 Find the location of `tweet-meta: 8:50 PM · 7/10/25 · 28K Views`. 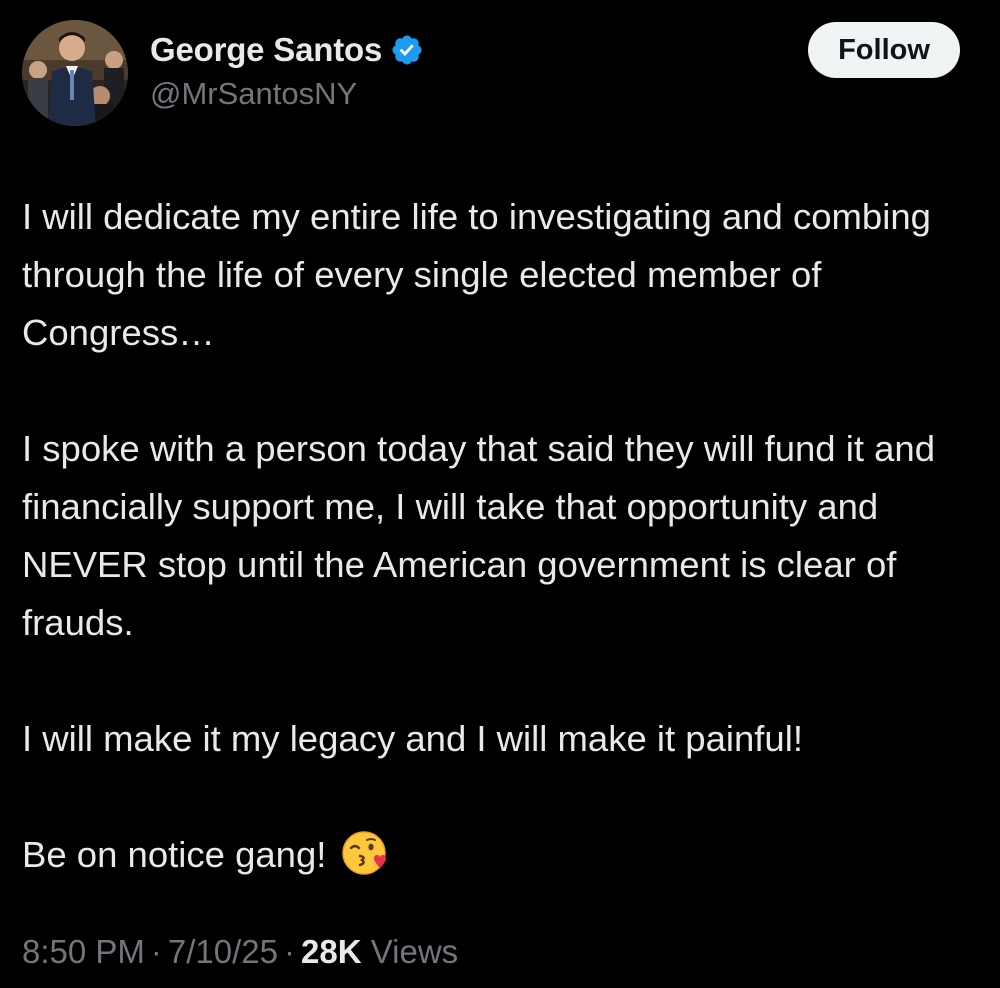

tweet-meta: 8:50 PM · 7/10/25 · 28K Views is located at coordinates (240, 952).